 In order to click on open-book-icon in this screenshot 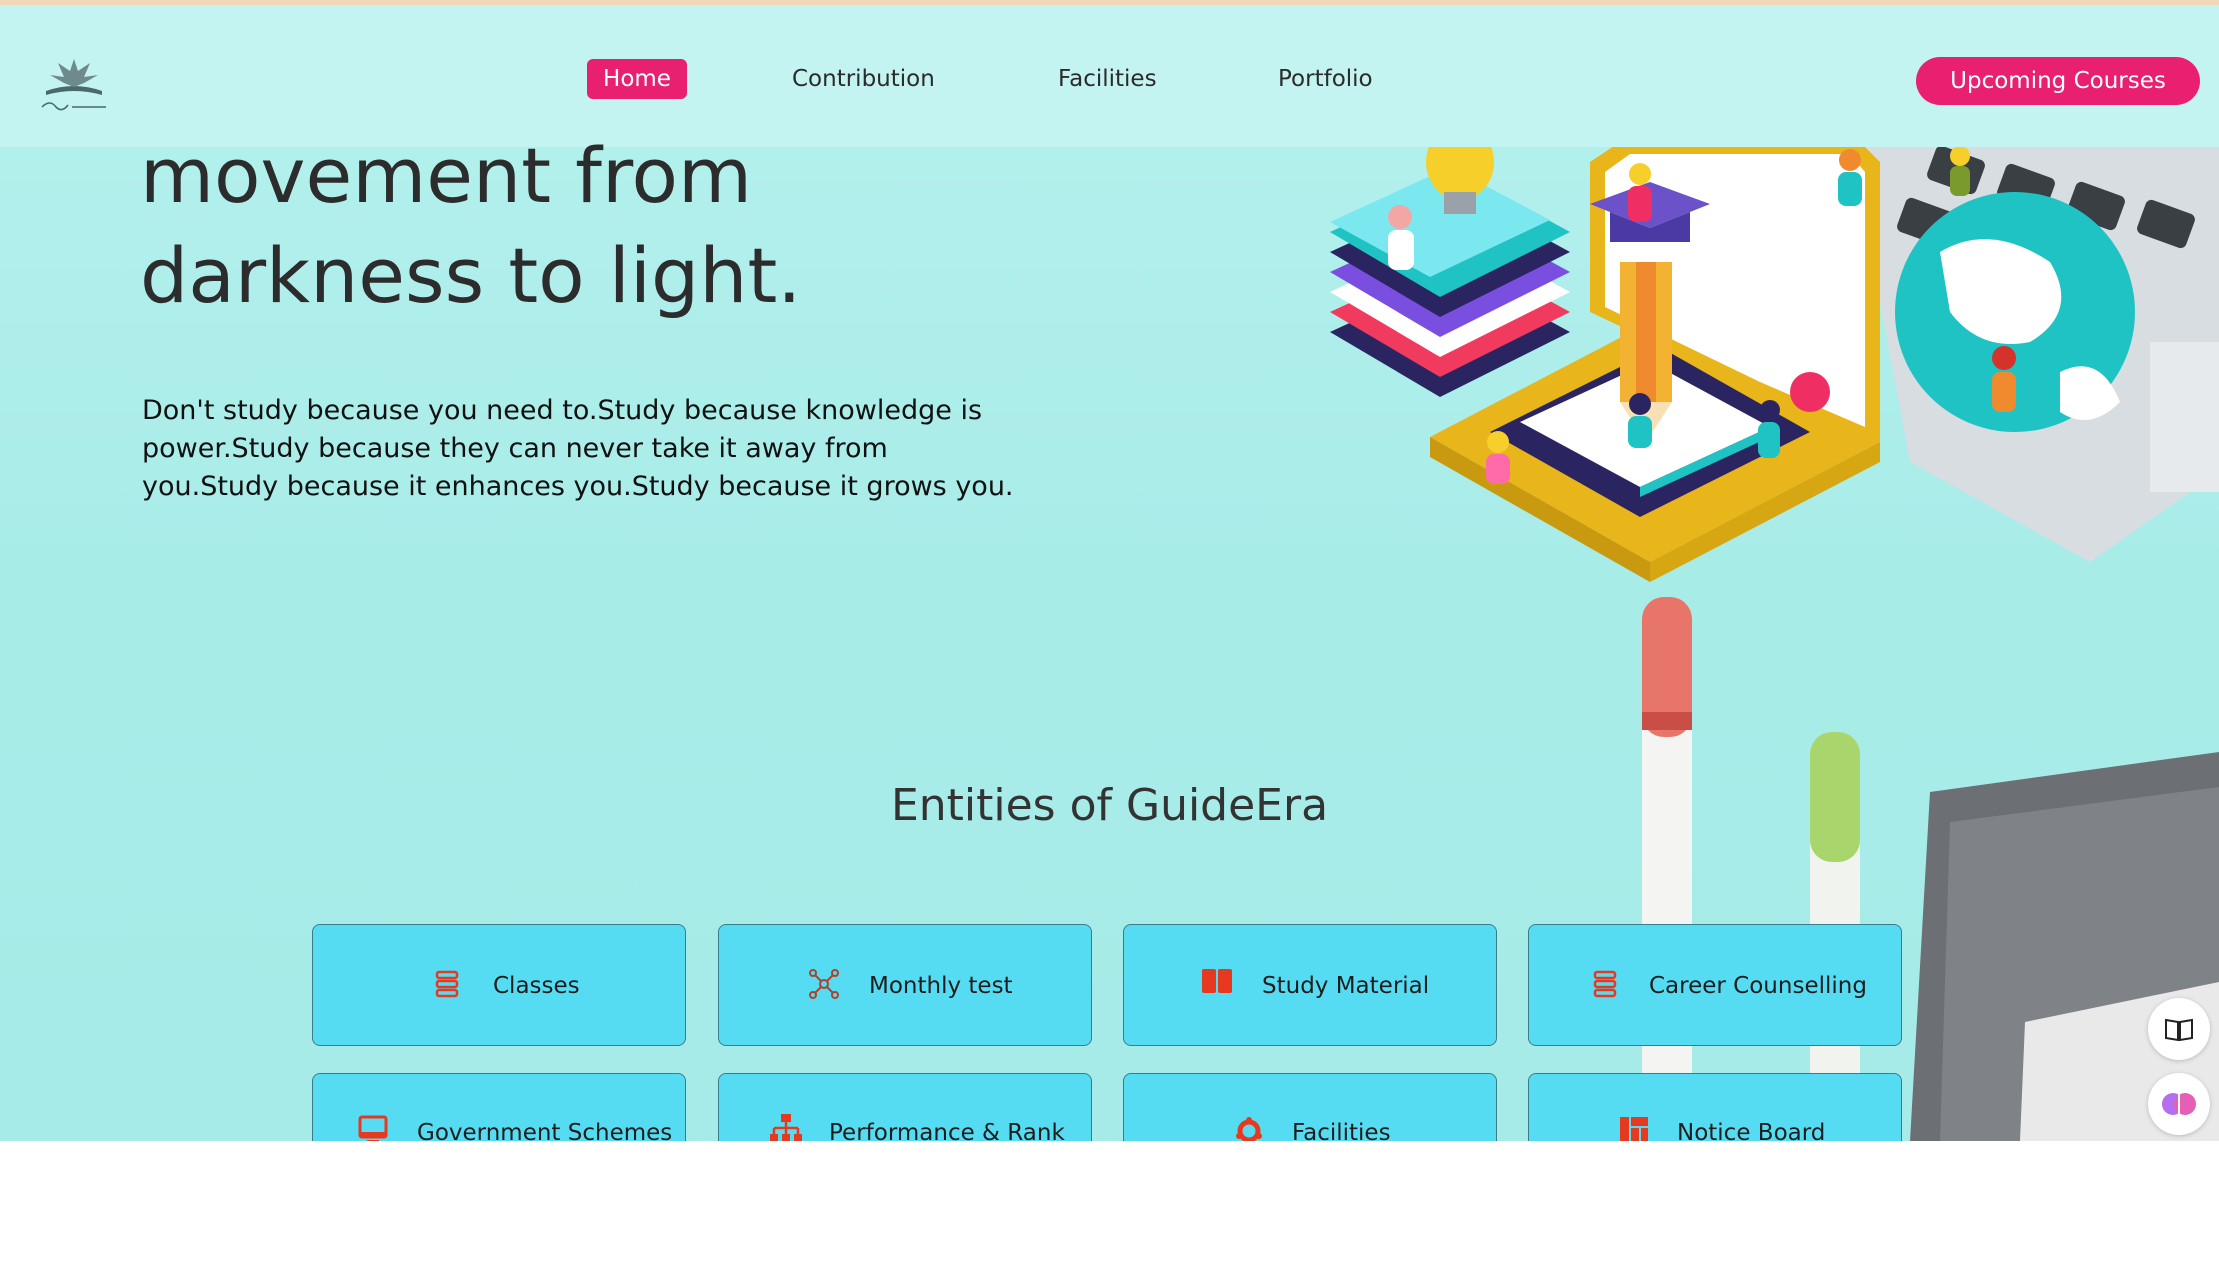, I will do `click(2179, 1030)`.